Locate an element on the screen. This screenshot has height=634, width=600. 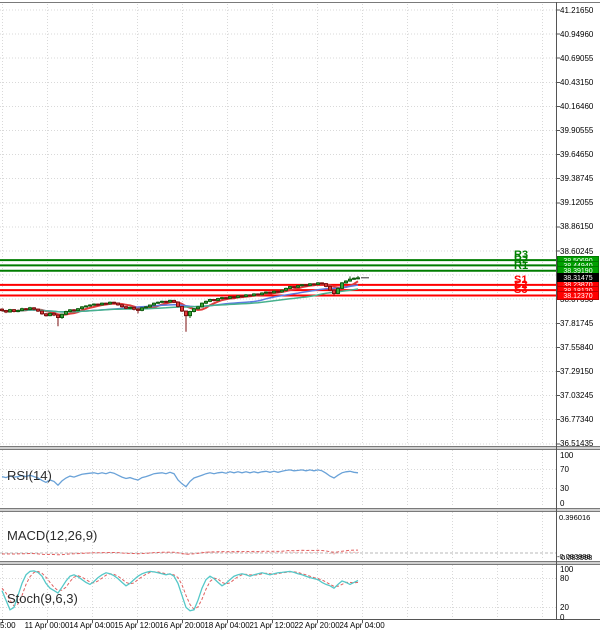
macd-indicator-label: MACD(12,26,9) is located at coordinates (52, 535).